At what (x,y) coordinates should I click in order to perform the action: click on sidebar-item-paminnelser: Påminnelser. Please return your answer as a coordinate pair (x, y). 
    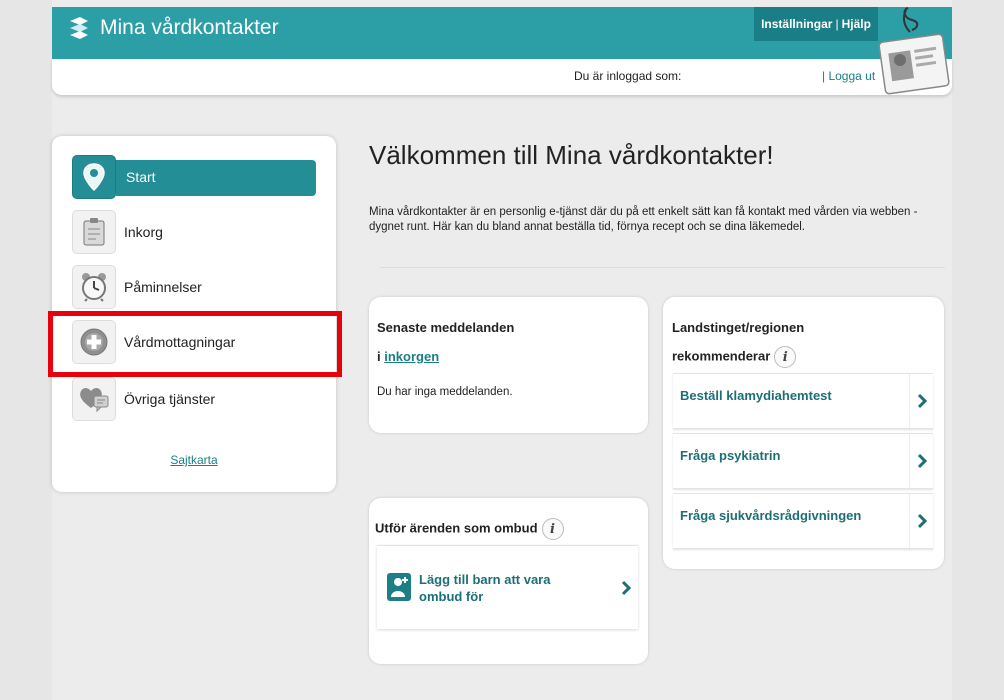
    Looking at the image, I should click on (194, 287).